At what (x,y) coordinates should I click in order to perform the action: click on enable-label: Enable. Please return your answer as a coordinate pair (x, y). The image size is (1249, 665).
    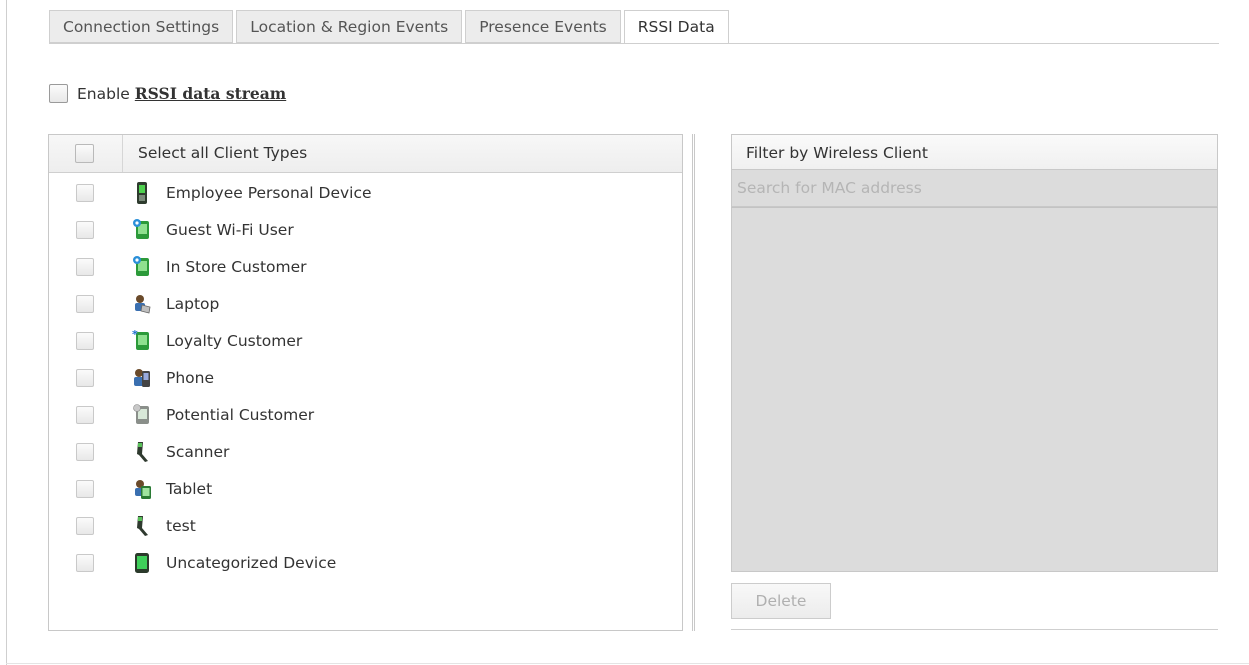
    Looking at the image, I should click on (103, 93).